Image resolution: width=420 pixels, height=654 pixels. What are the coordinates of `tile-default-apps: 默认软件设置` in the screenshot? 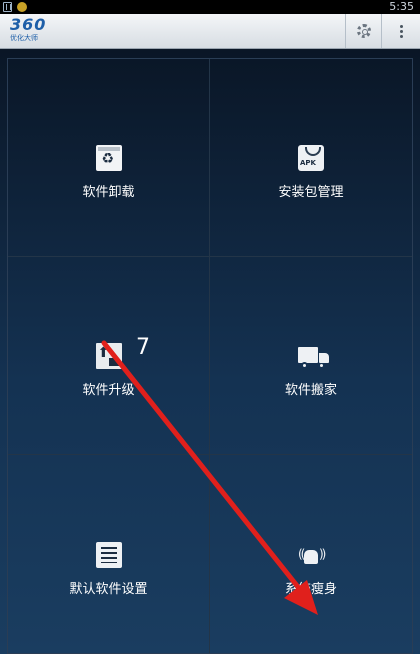 It's located at (109, 554).